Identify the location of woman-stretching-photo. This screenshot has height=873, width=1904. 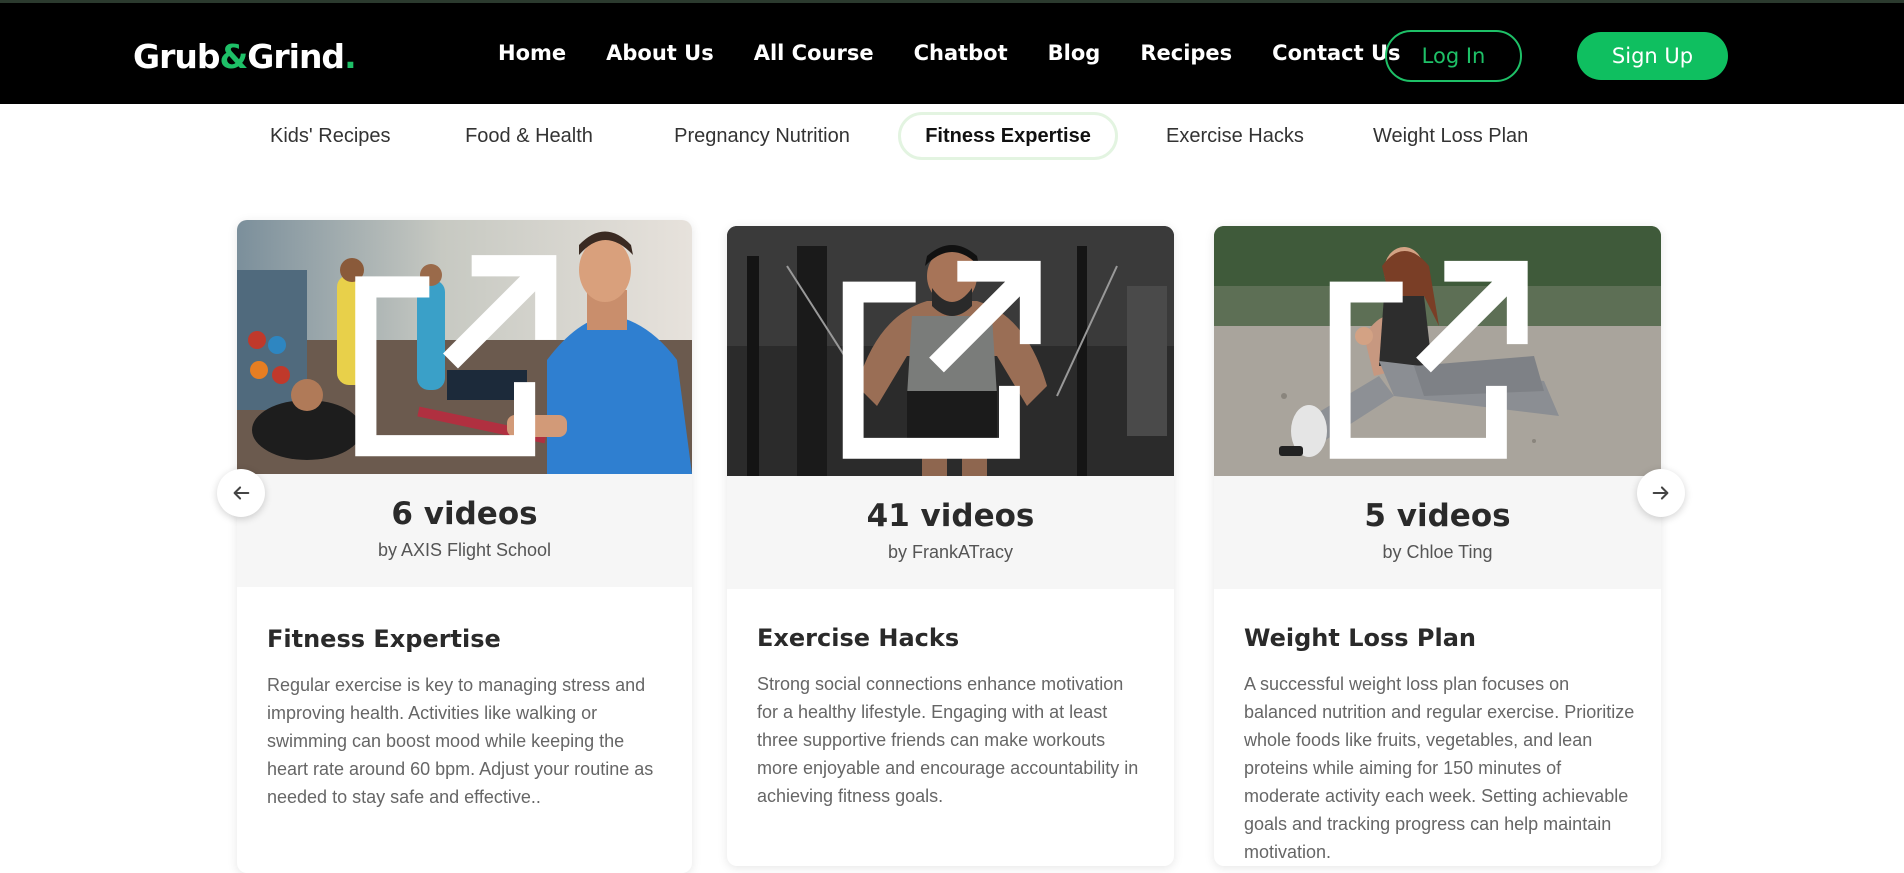
(1437, 351).